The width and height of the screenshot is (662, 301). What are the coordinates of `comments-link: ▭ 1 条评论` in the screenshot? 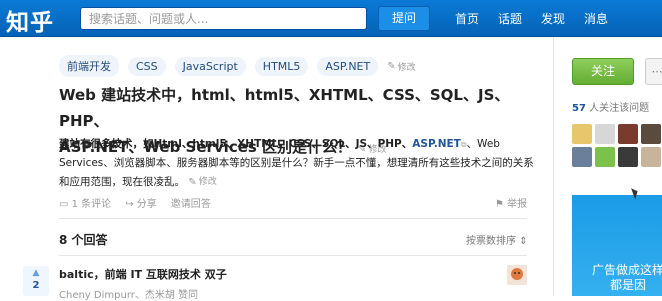 It's located at (85, 202).